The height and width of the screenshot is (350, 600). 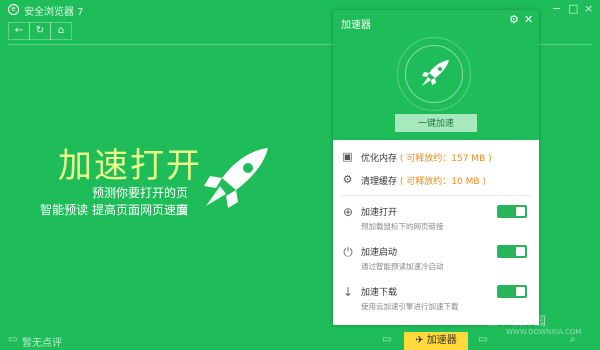 What do you see at coordinates (445, 159) in the screenshot?
I see `optimize-memory-info: ( 可释放约：157 MB )` at bounding box center [445, 159].